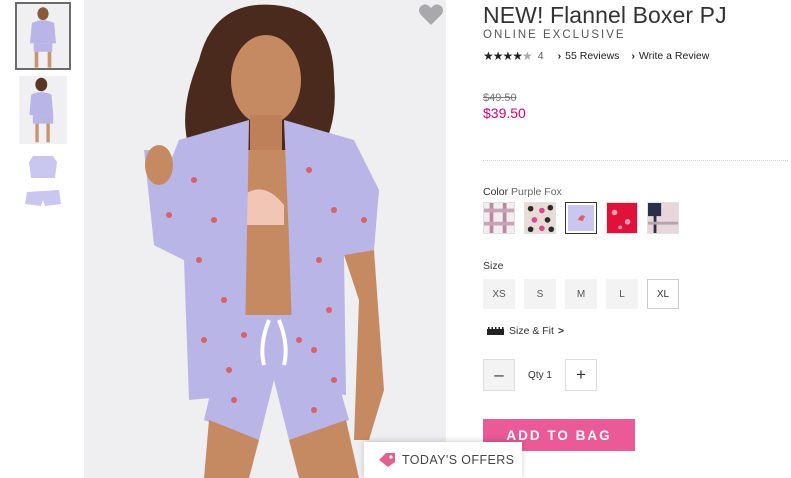  I want to click on thumbnail-front-image, so click(43, 36).